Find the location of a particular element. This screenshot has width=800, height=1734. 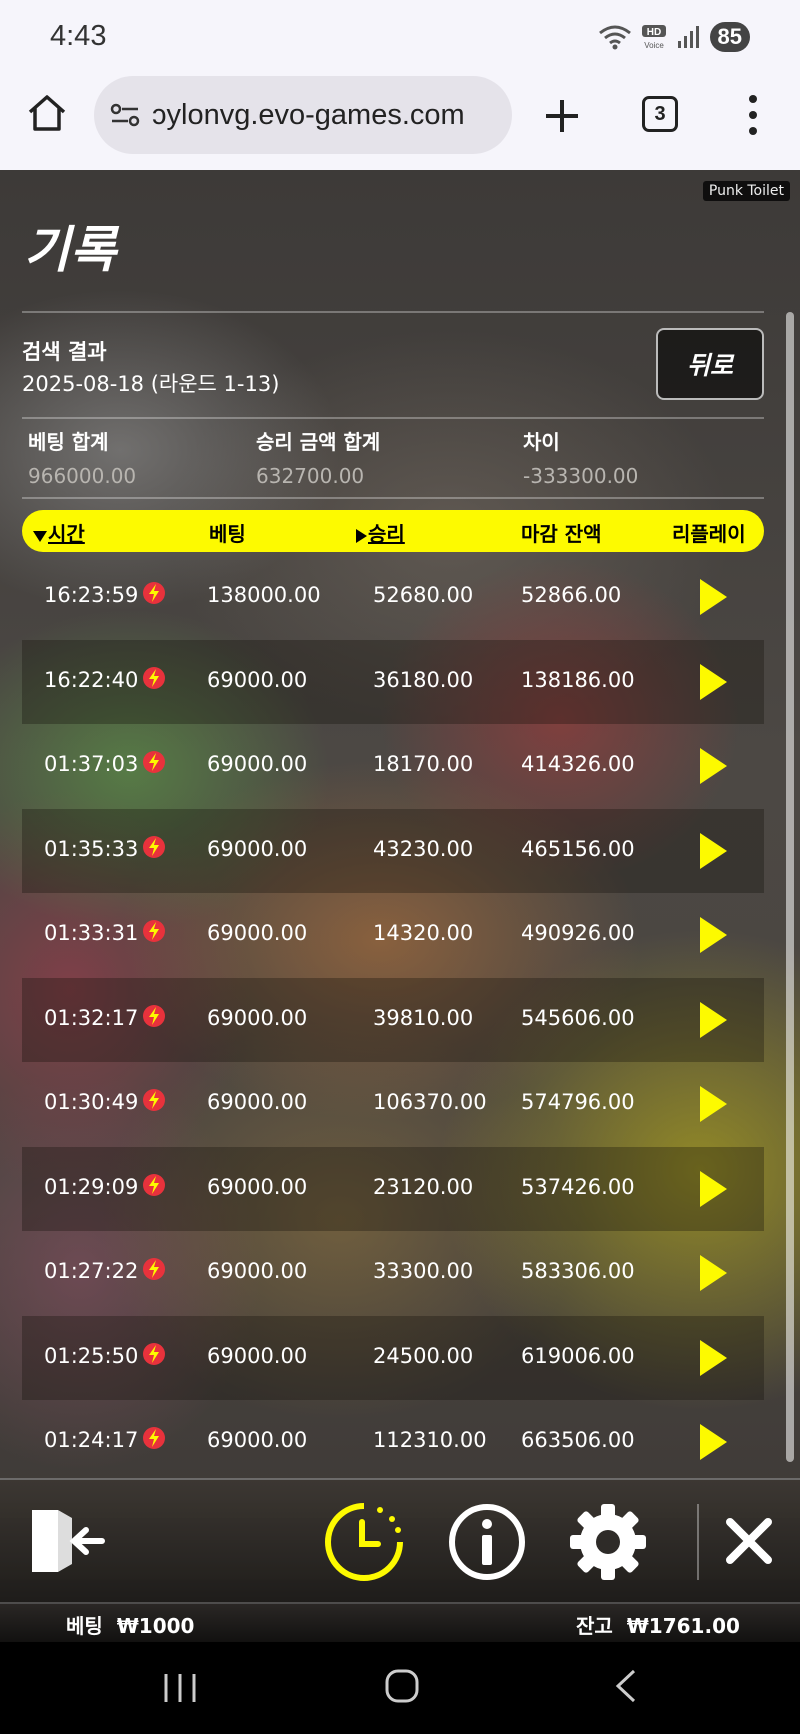

row-time: 01:35:33 is located at coordinates (91, 848).